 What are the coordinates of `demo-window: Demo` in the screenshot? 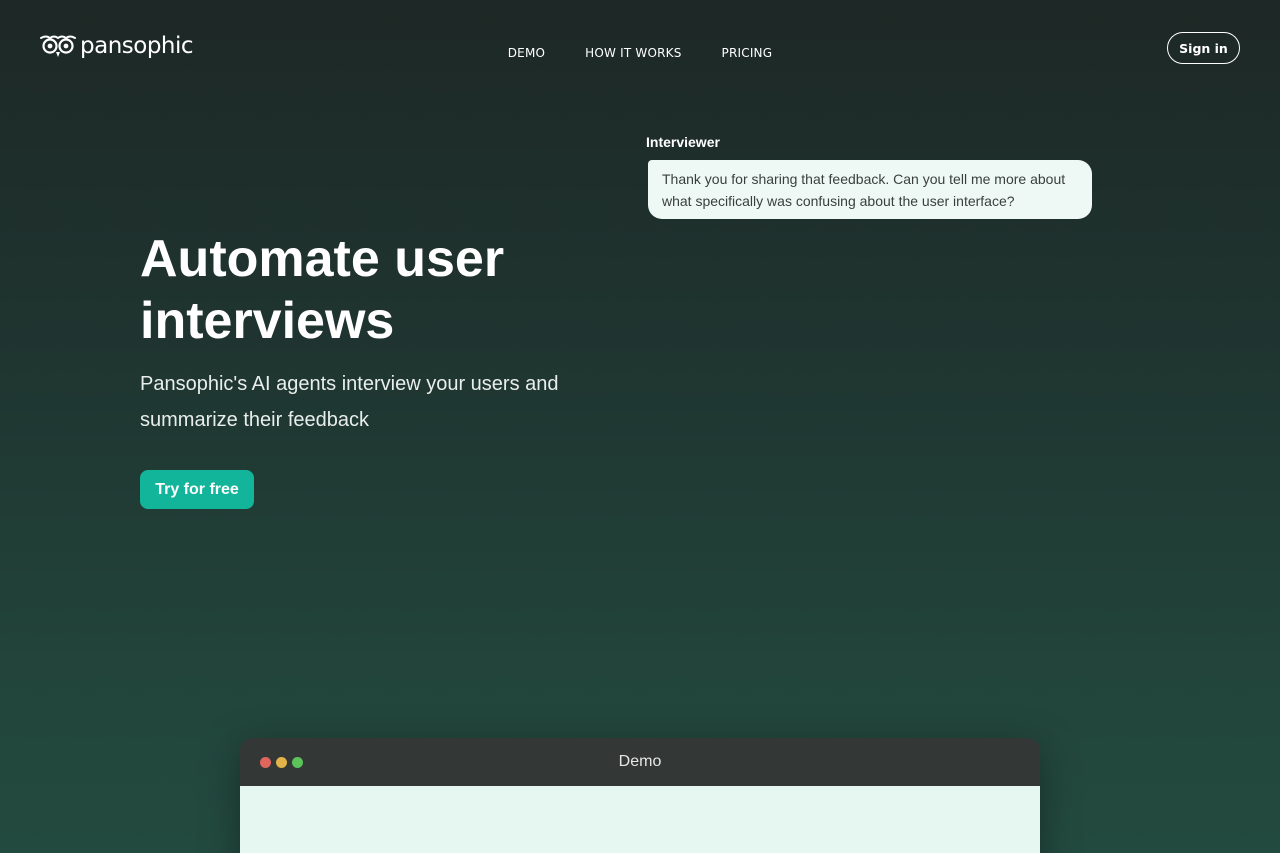 It's located at (640, 795).